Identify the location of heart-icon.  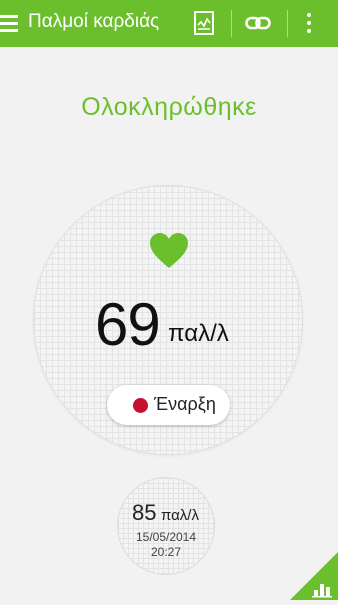
(169, 251).